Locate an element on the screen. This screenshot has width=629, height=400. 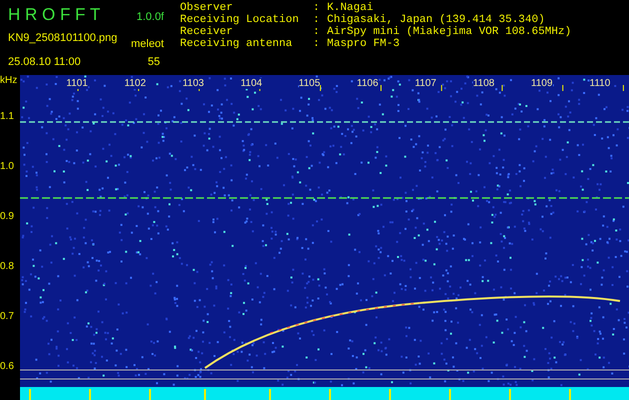
time-tick-label: 1104 is located at coordinates (251, 83).